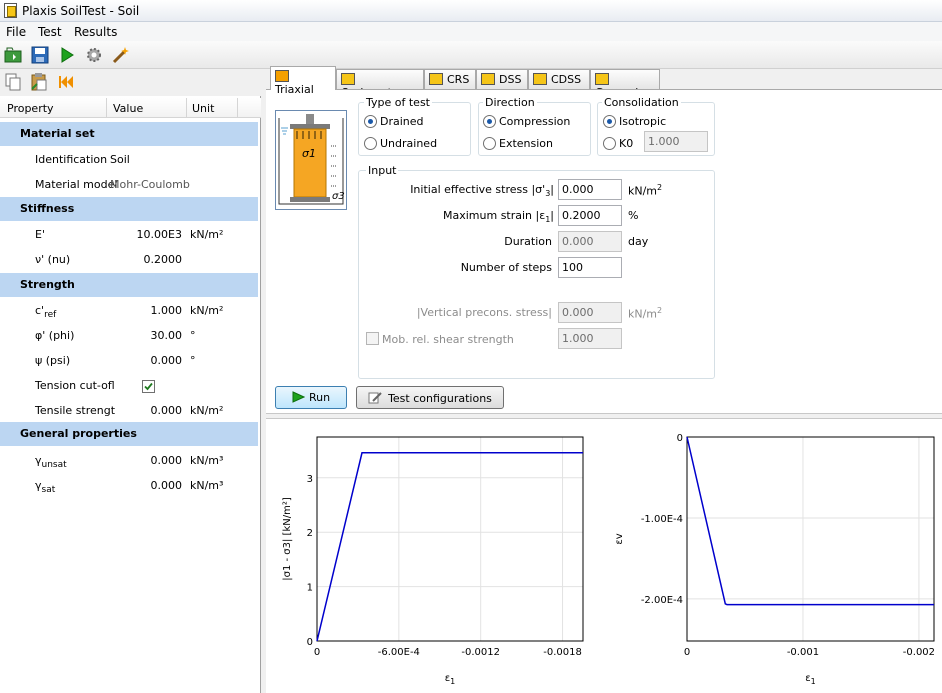 This screenshot has width=942, height=693. What do you see at coordinates (10, 10) in the screenshot?
I see `app-icon` at bounding box center [10, 10].